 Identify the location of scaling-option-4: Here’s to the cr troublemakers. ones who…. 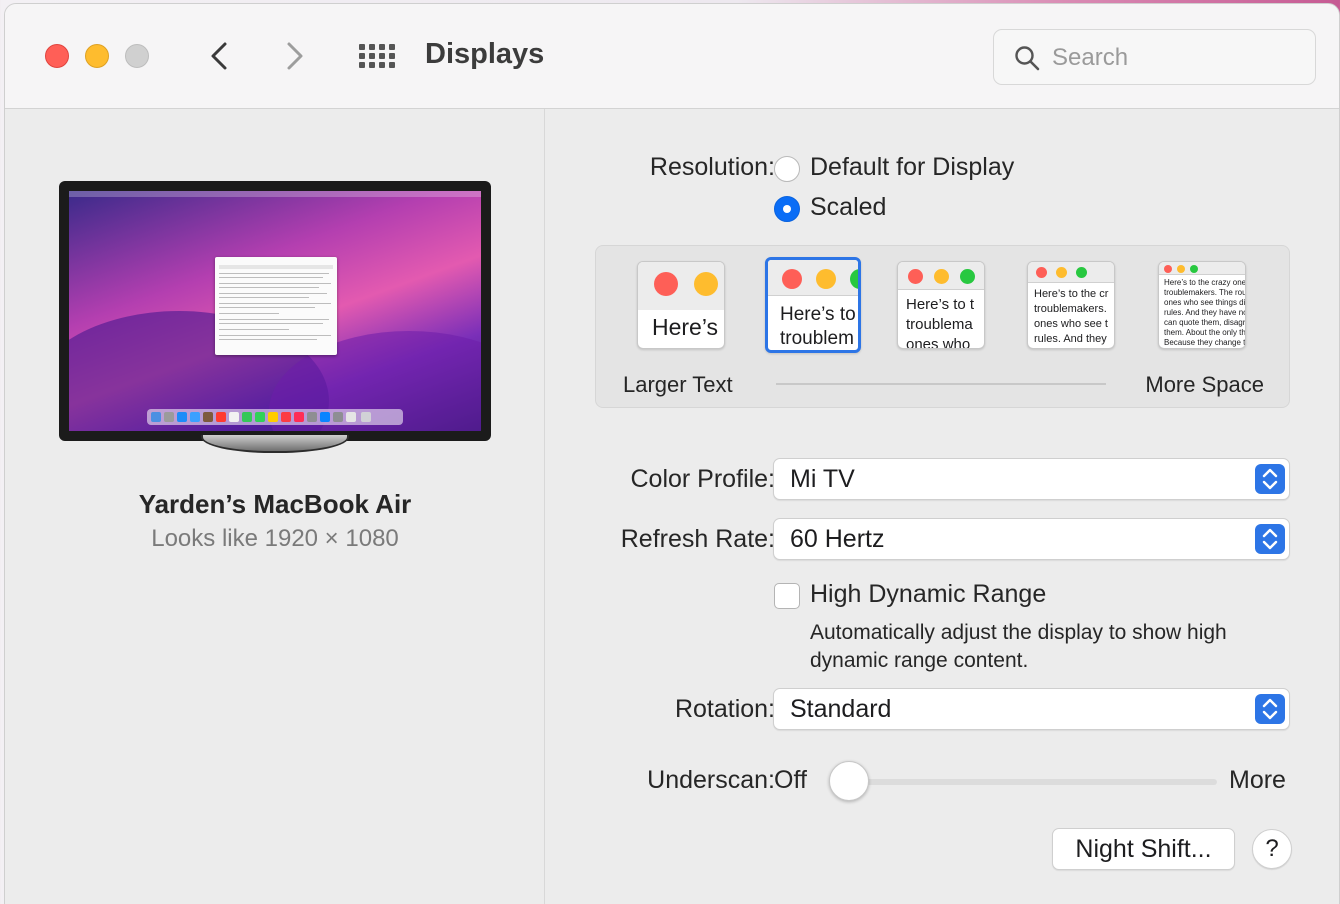
(1071, 305).